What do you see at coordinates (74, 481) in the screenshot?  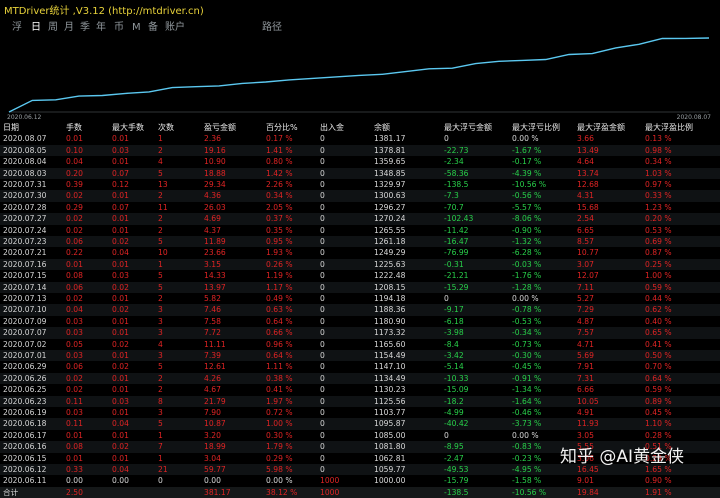 I see `table-cell: 0.00` at bounding box center [74, 481].